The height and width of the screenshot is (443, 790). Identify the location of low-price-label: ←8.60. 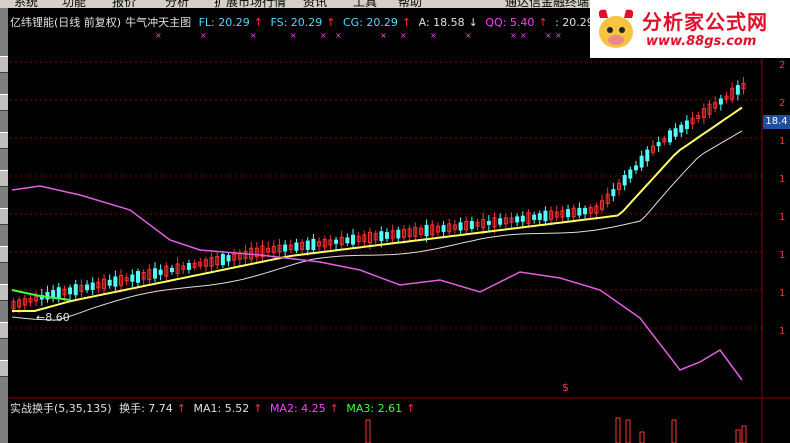
(53, 317).